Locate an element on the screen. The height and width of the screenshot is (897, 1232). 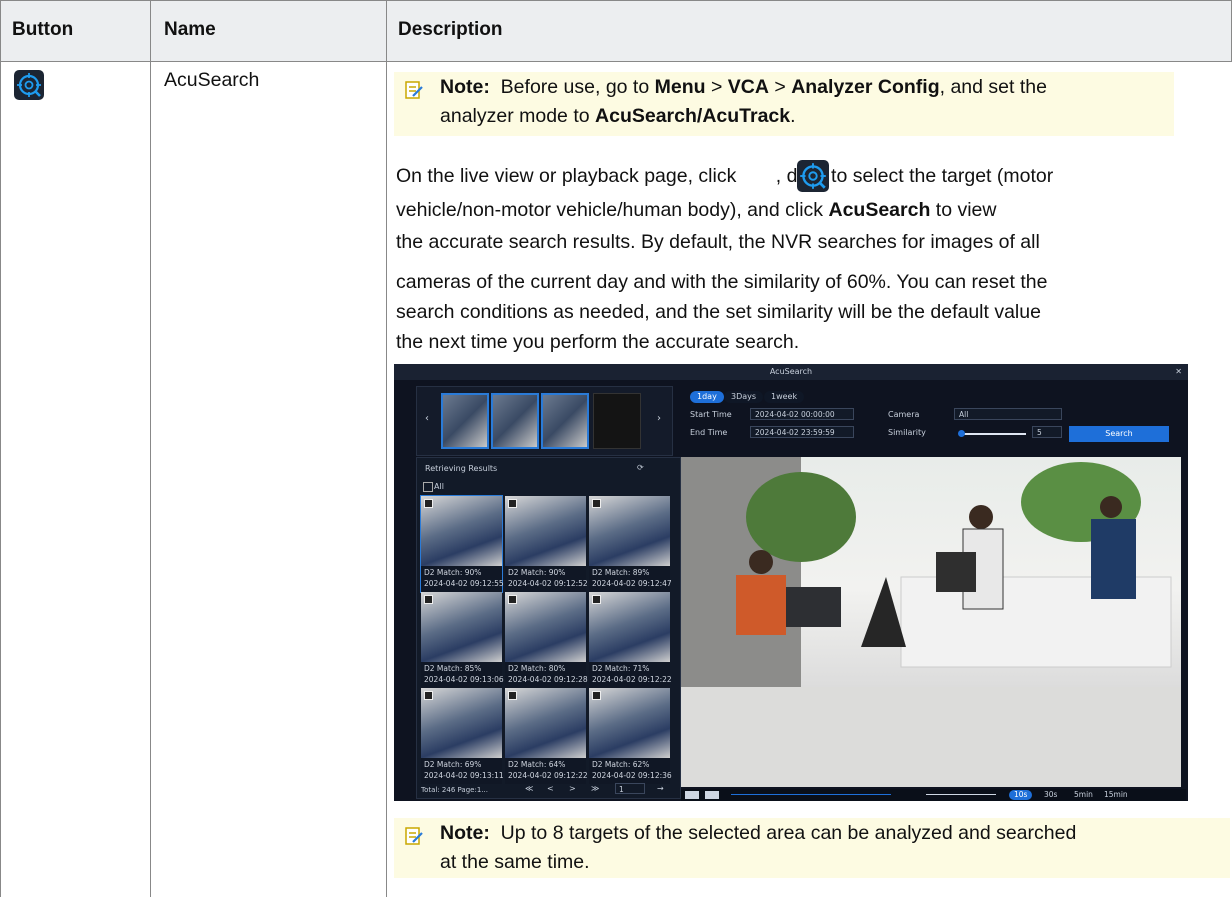
result-card: D2 Match: 71% 2024-04-02 09:12:22 is located at coordinates (630, 640).